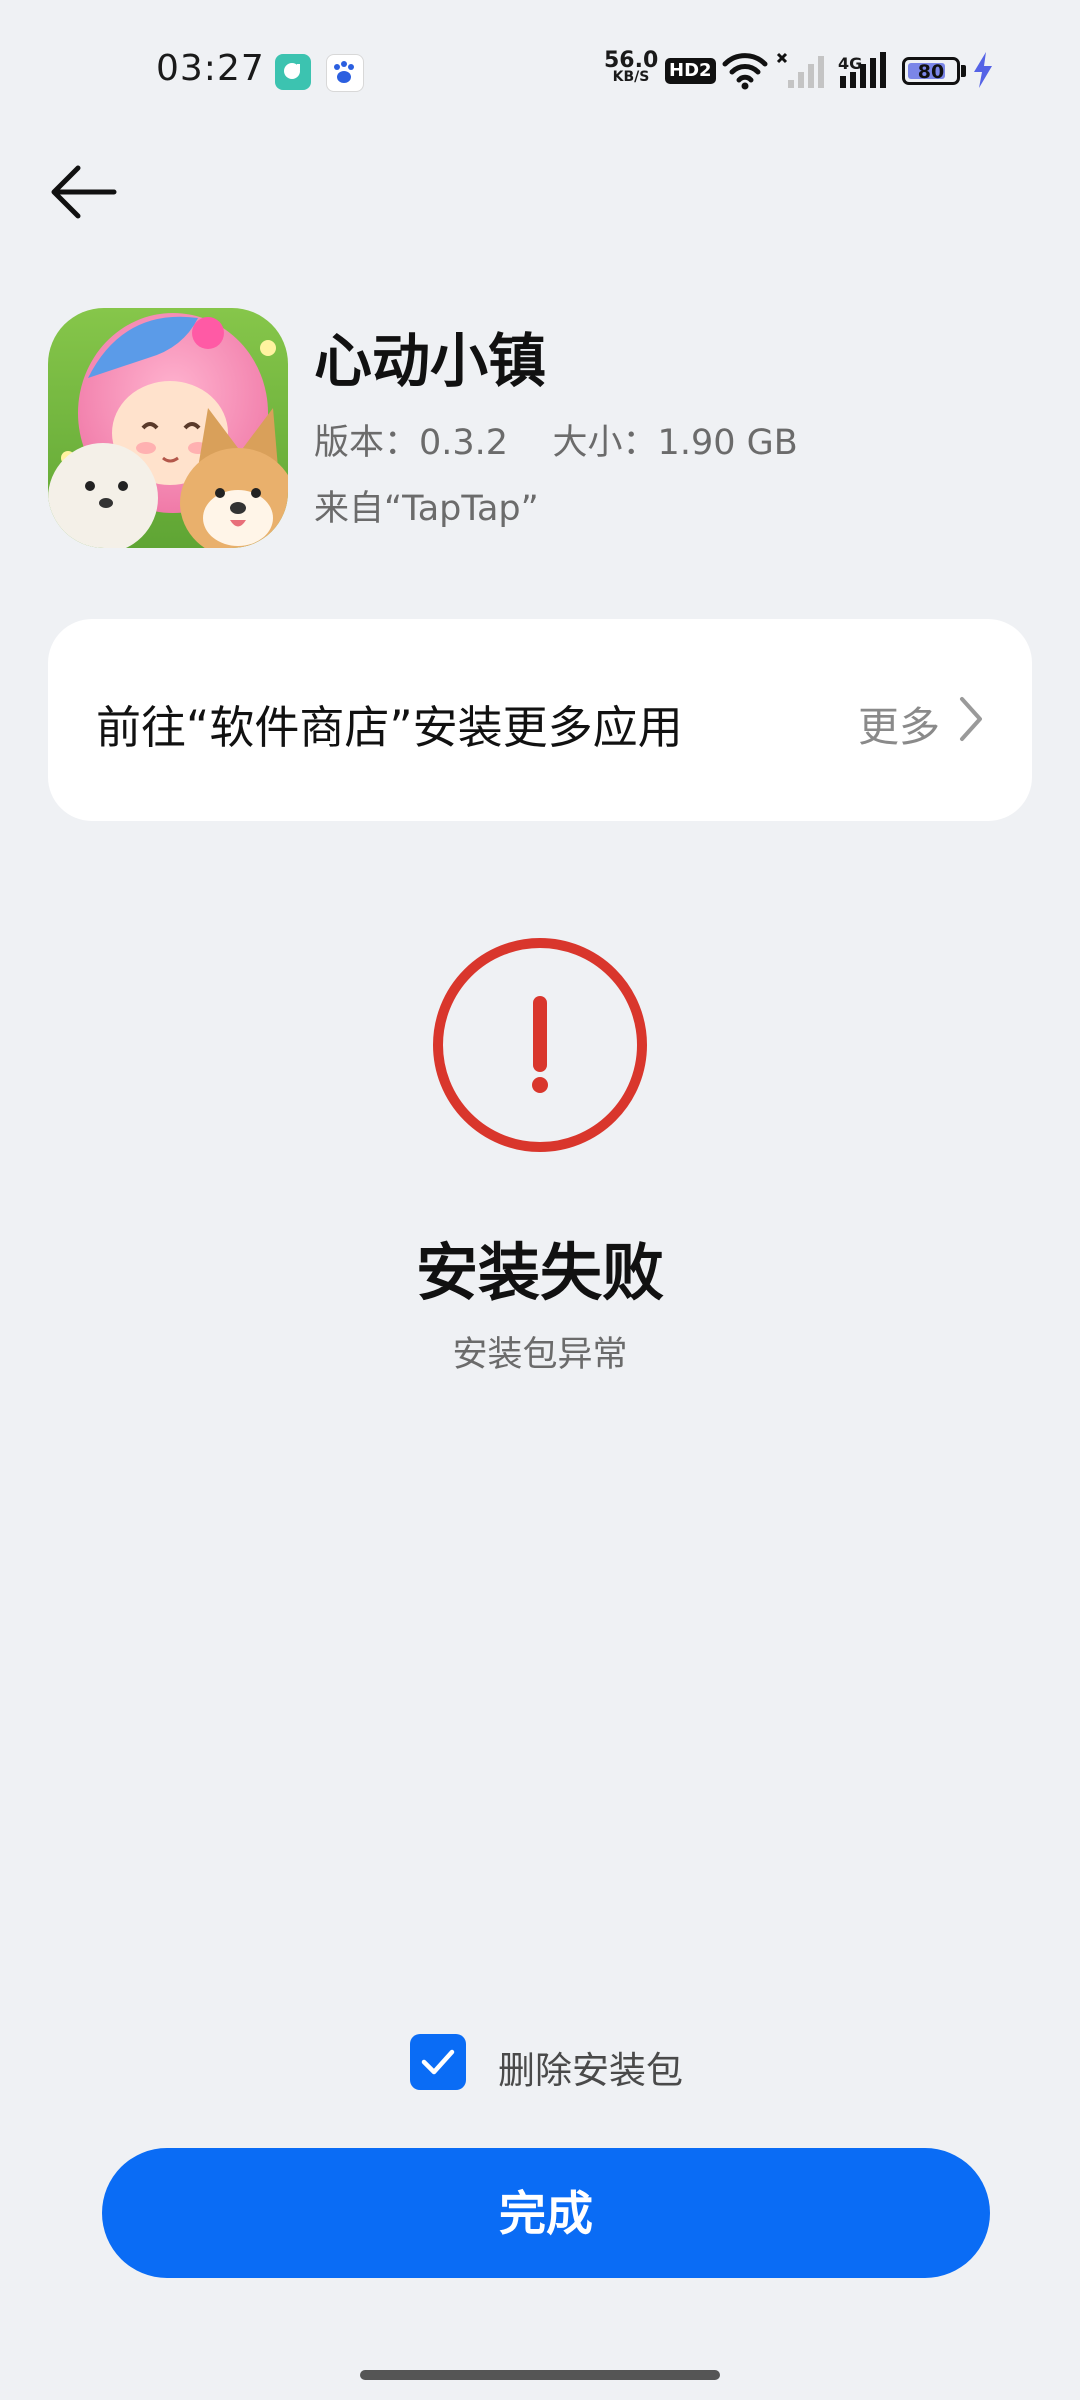  I want to click on delete-package-label: 删除安装包, so click(590, 2070).